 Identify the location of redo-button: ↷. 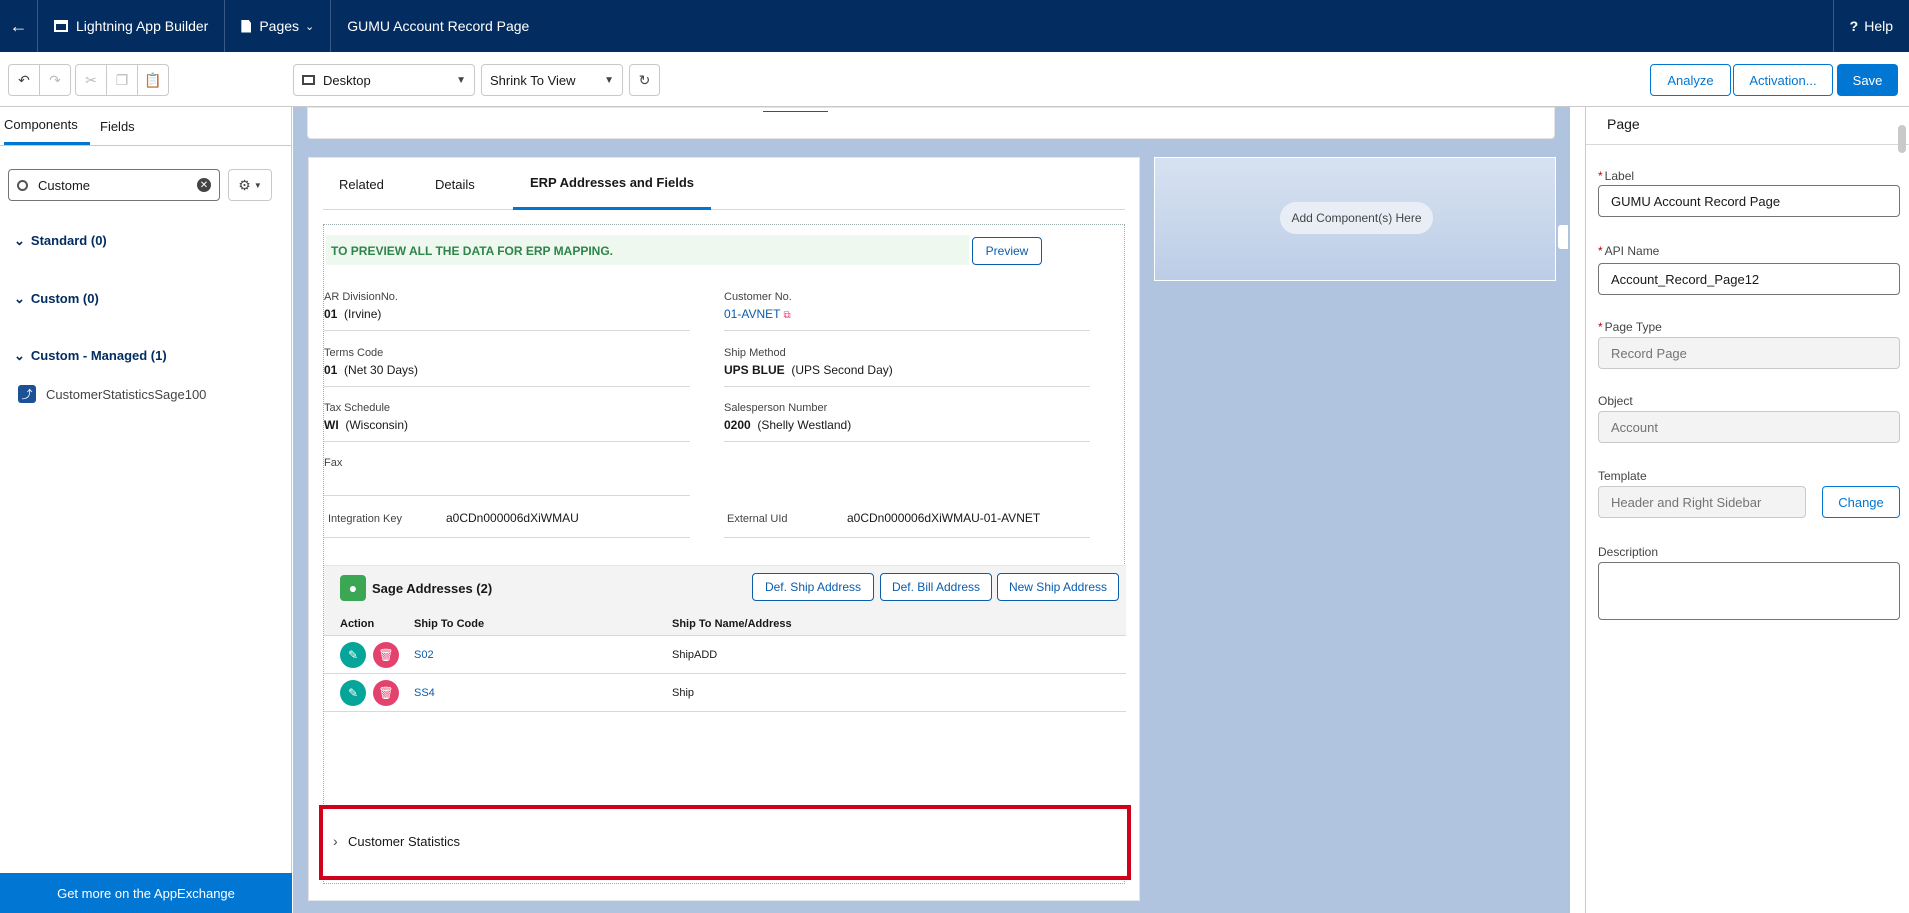
(55, 80).